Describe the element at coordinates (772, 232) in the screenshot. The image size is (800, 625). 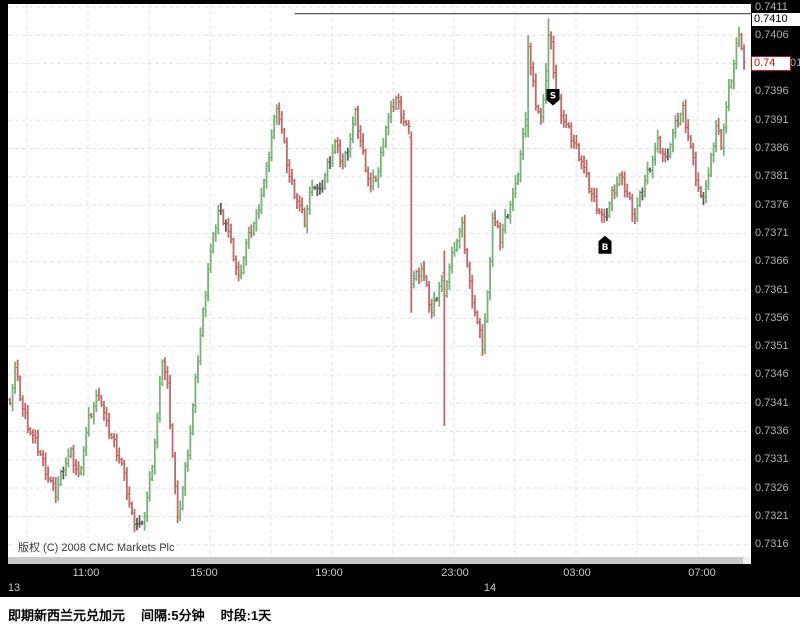
I see `y-axis-label: 0.7371` at that location.